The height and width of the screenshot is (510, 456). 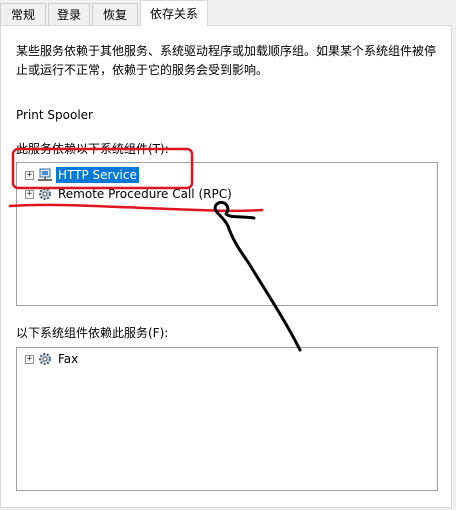 What do you see at coordinates (145, 194) in the screenshot?
I see `tree-item-label: Remote Procedure Call (RPC)` at bounding box center [145, 194].